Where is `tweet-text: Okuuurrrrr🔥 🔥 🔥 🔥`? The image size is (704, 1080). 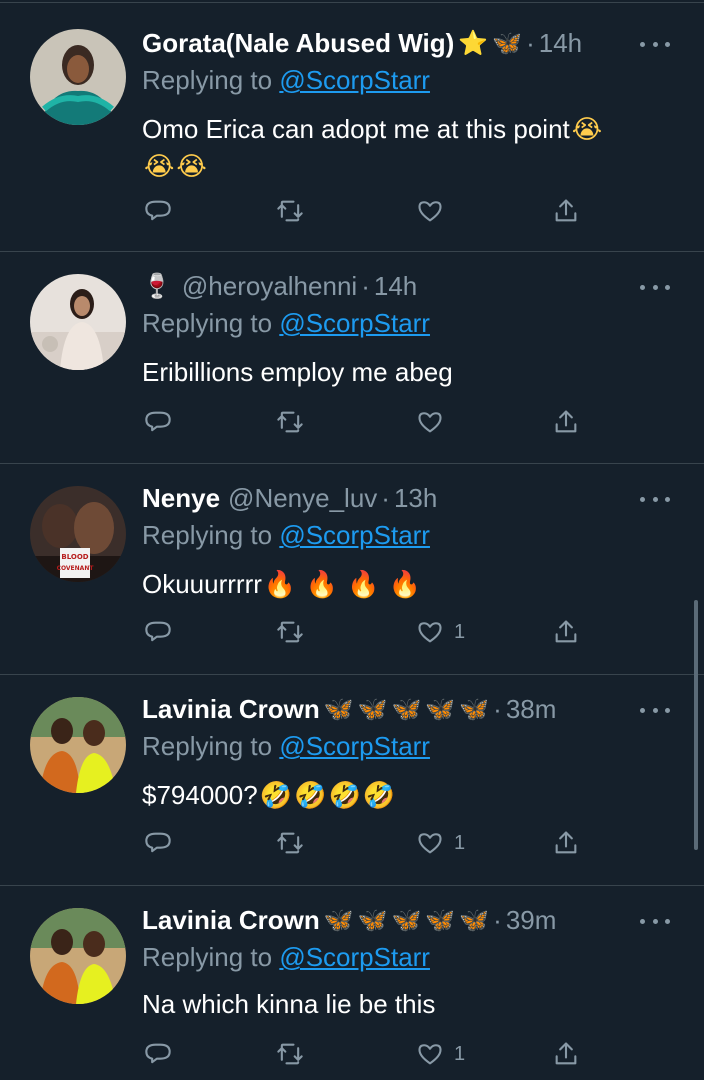
tweet-text: Okuuurrrrr🔥 🔥 🔥 🔥 is located at coordinates (402, 584).